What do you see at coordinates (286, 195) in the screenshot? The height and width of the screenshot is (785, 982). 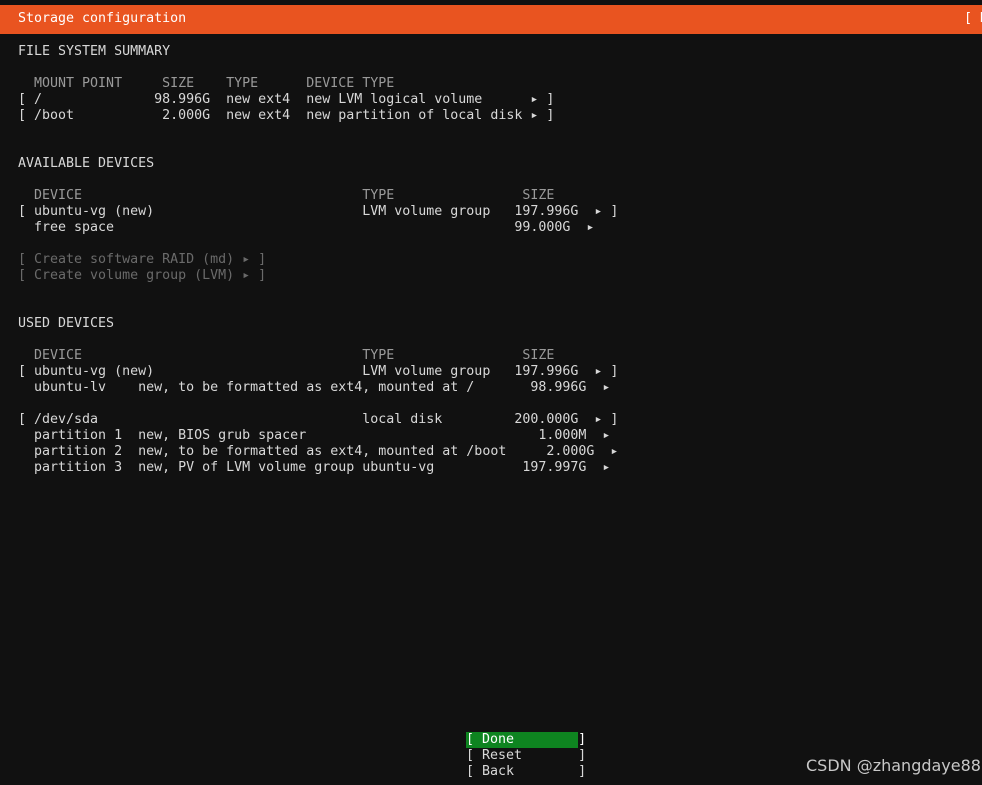 I see `available-columns: DEVICE TYPE SIZE` at bounding box center [286, 195].